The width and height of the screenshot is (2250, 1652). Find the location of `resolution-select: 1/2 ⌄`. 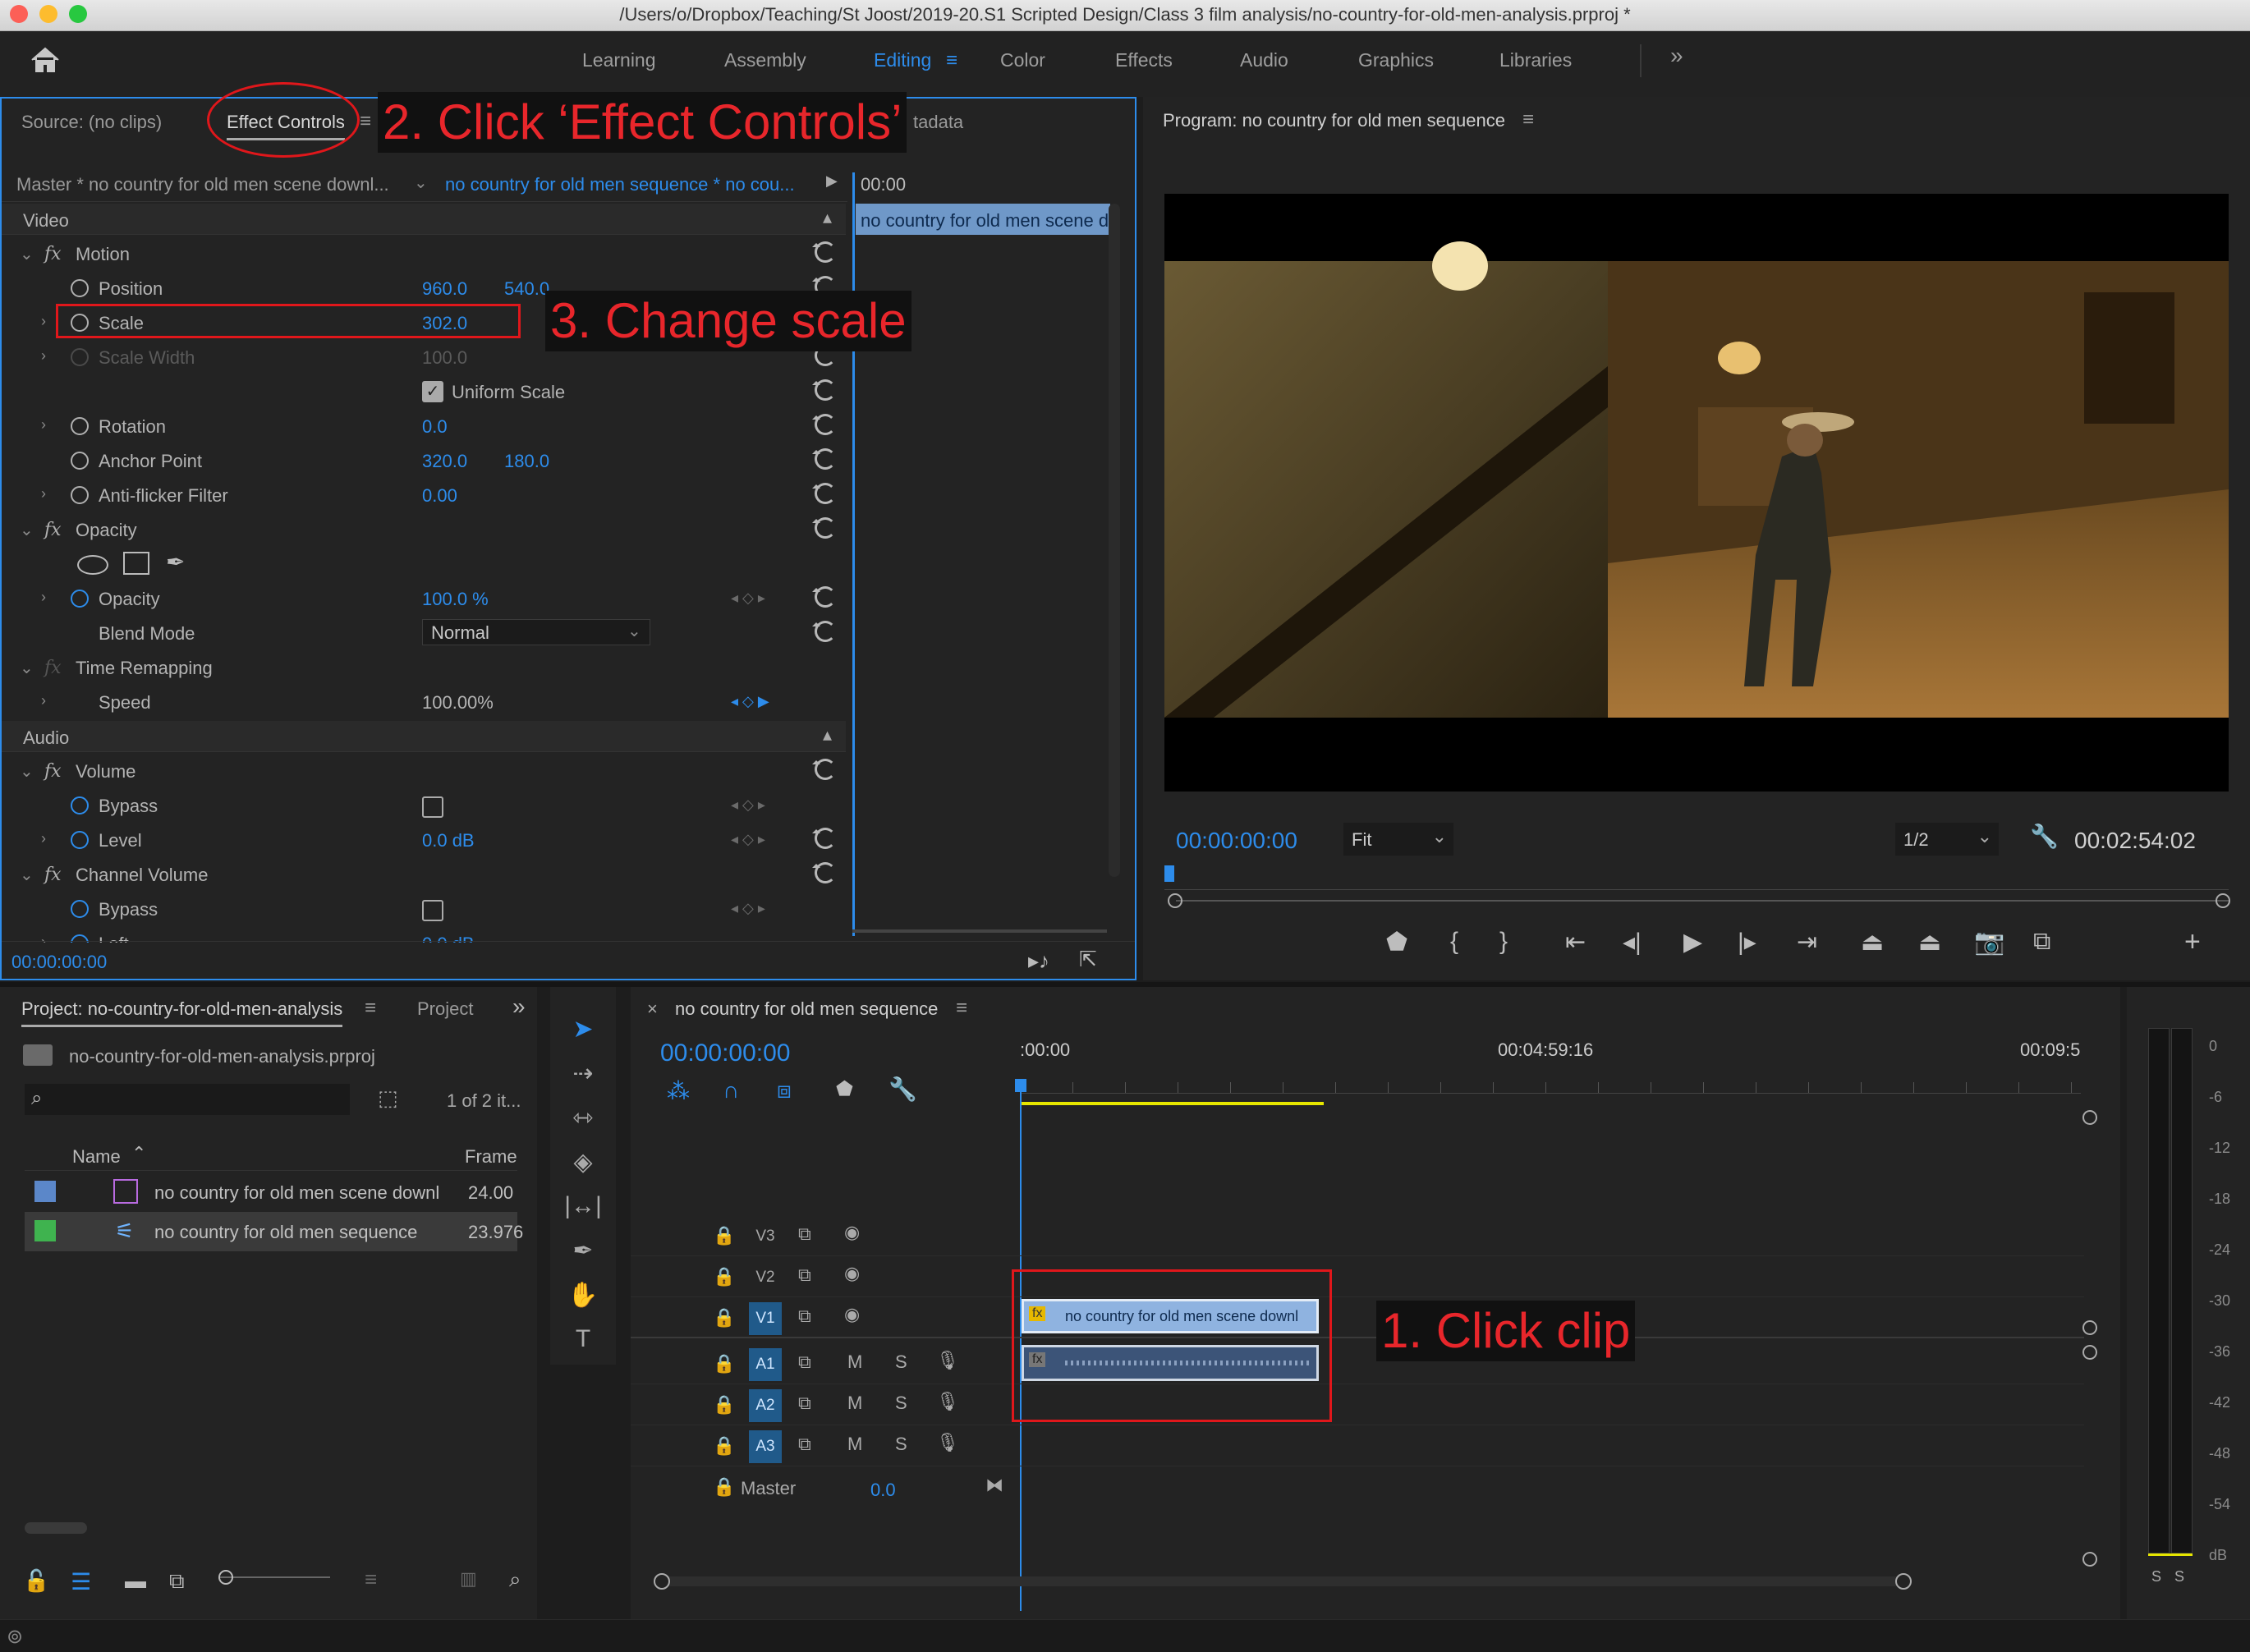

resolution-select: 1/2 ⌄ is located at coordinates (1947, 840).